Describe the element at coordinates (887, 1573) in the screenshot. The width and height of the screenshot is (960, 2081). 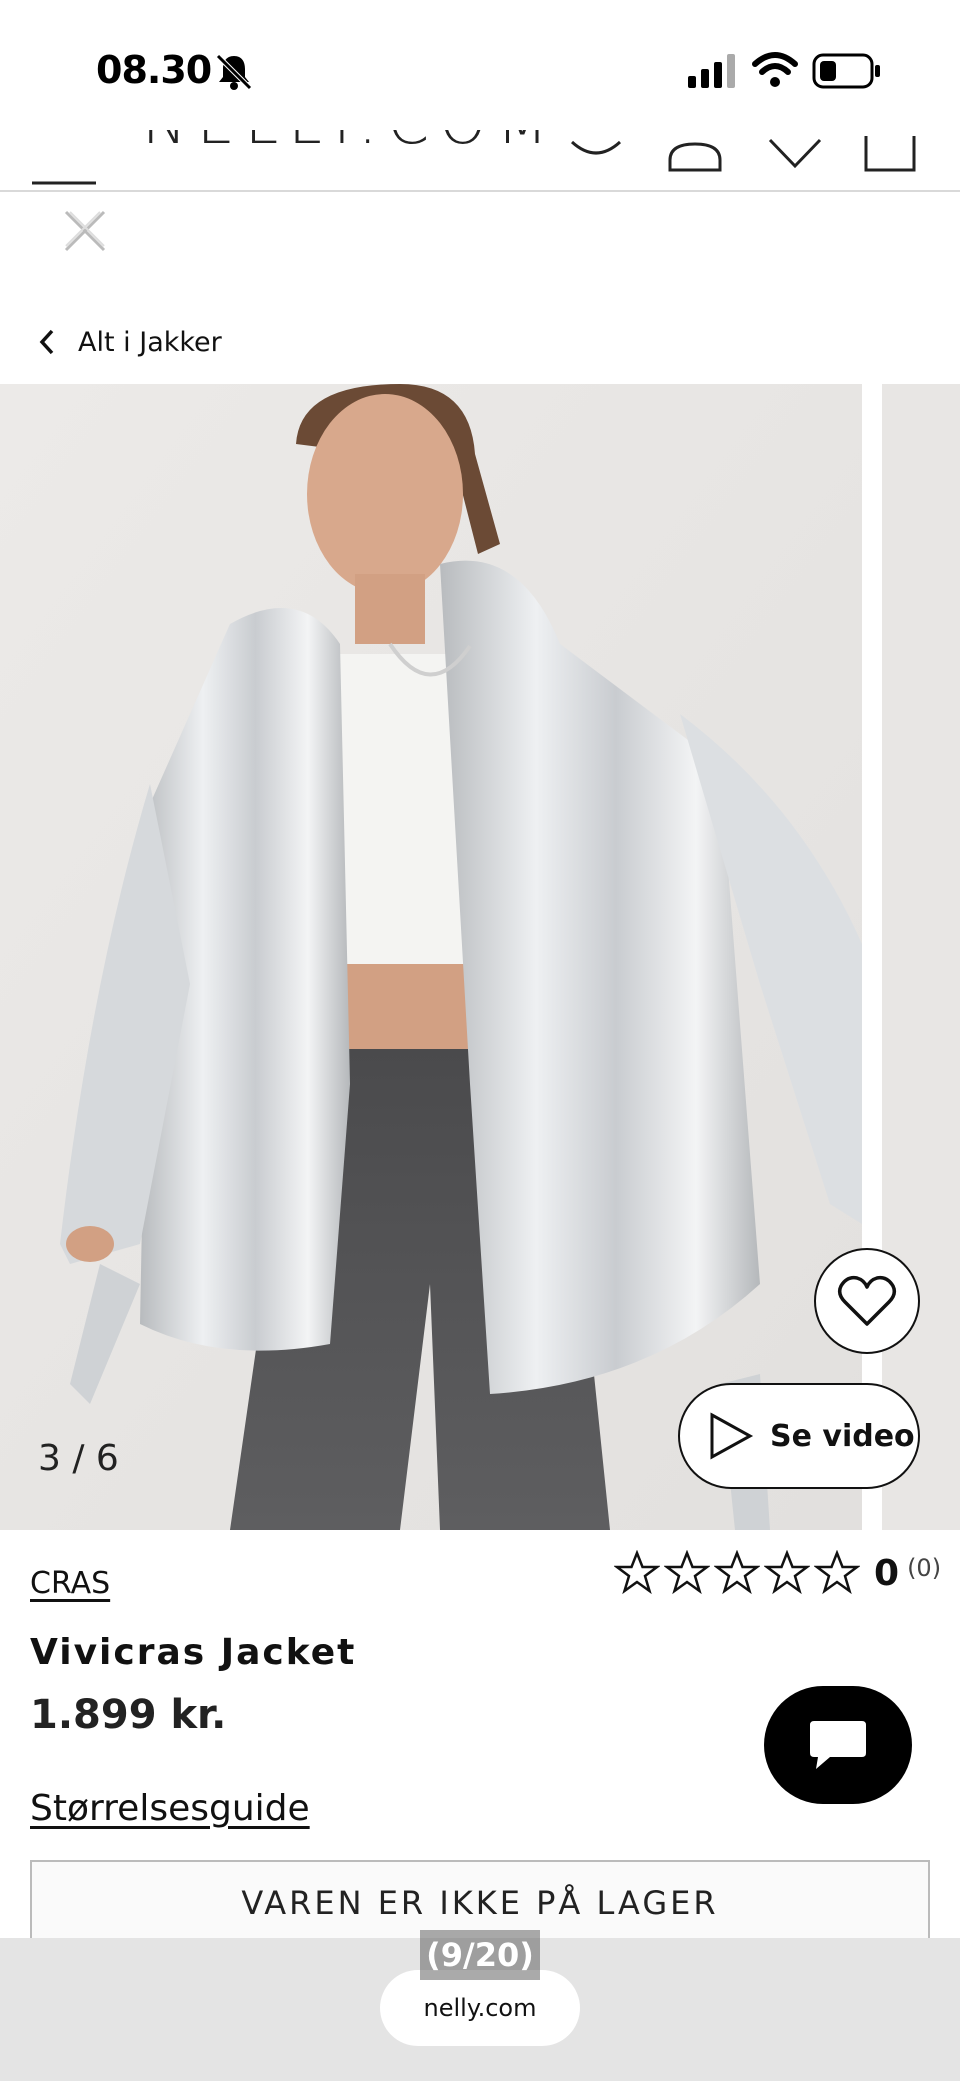
I see `rating-value: 0` at that location.